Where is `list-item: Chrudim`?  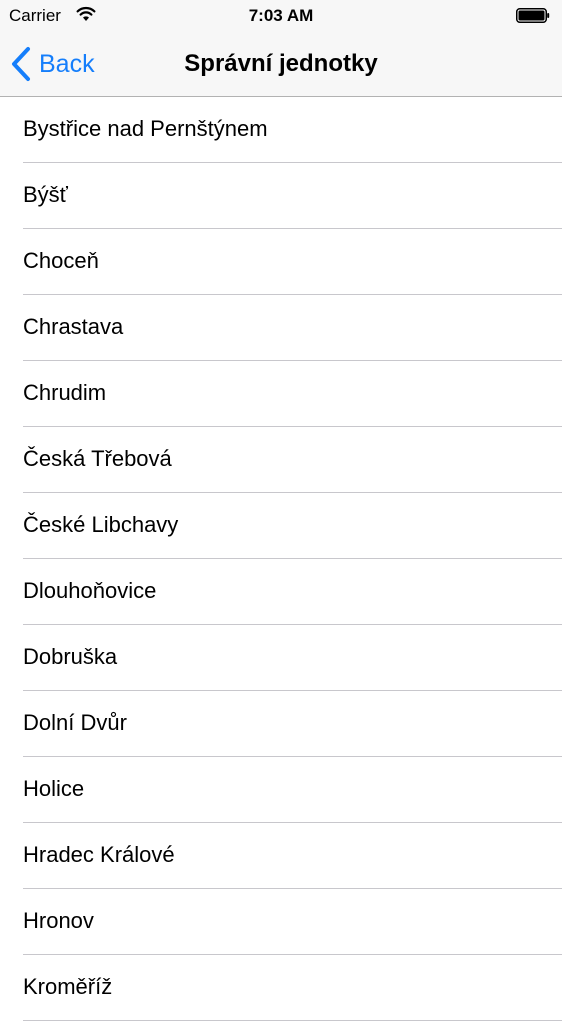
list-item: Chrudim is located at coordinates (281, 394).